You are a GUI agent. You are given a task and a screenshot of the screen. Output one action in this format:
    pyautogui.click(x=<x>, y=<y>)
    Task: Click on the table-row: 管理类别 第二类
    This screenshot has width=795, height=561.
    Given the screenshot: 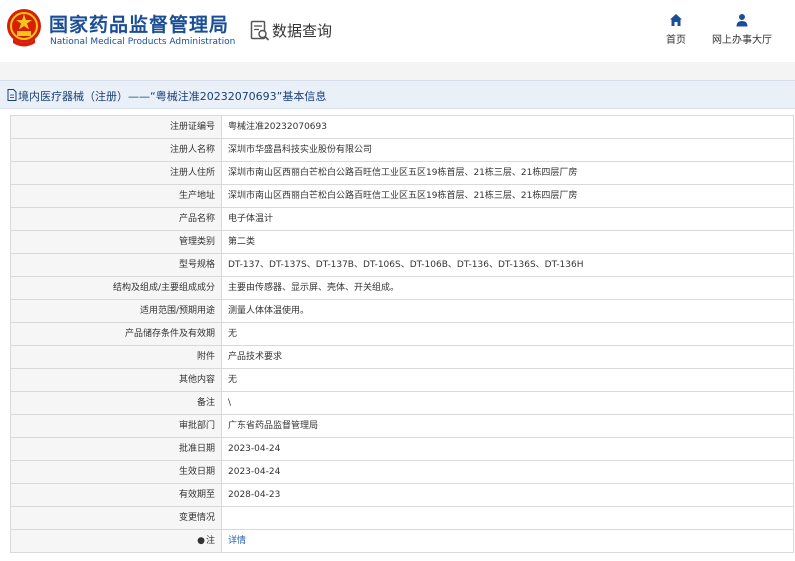 What is the action you would take?
    pyautogui.click(x=402, y=242)
    